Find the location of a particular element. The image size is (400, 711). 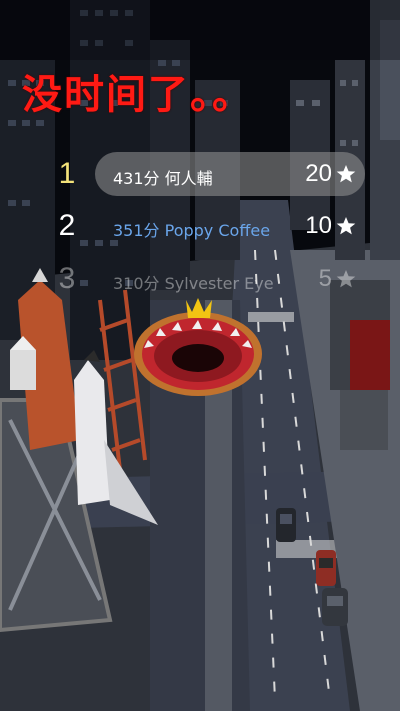

time-up-banner: 没时间了。。 is located at coordinates (138, 95).